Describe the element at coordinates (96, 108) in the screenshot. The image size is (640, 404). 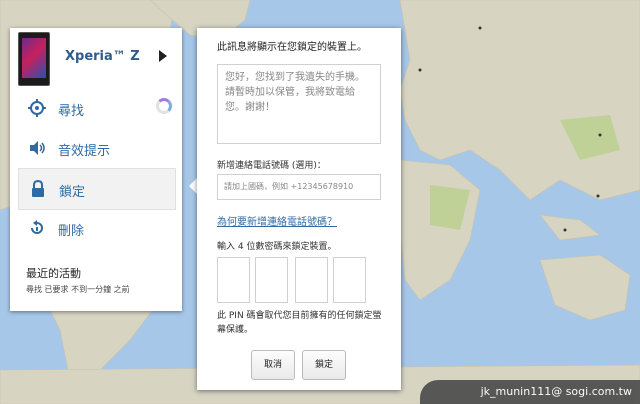
I see `menu-item-locate: 尋找` at that location.